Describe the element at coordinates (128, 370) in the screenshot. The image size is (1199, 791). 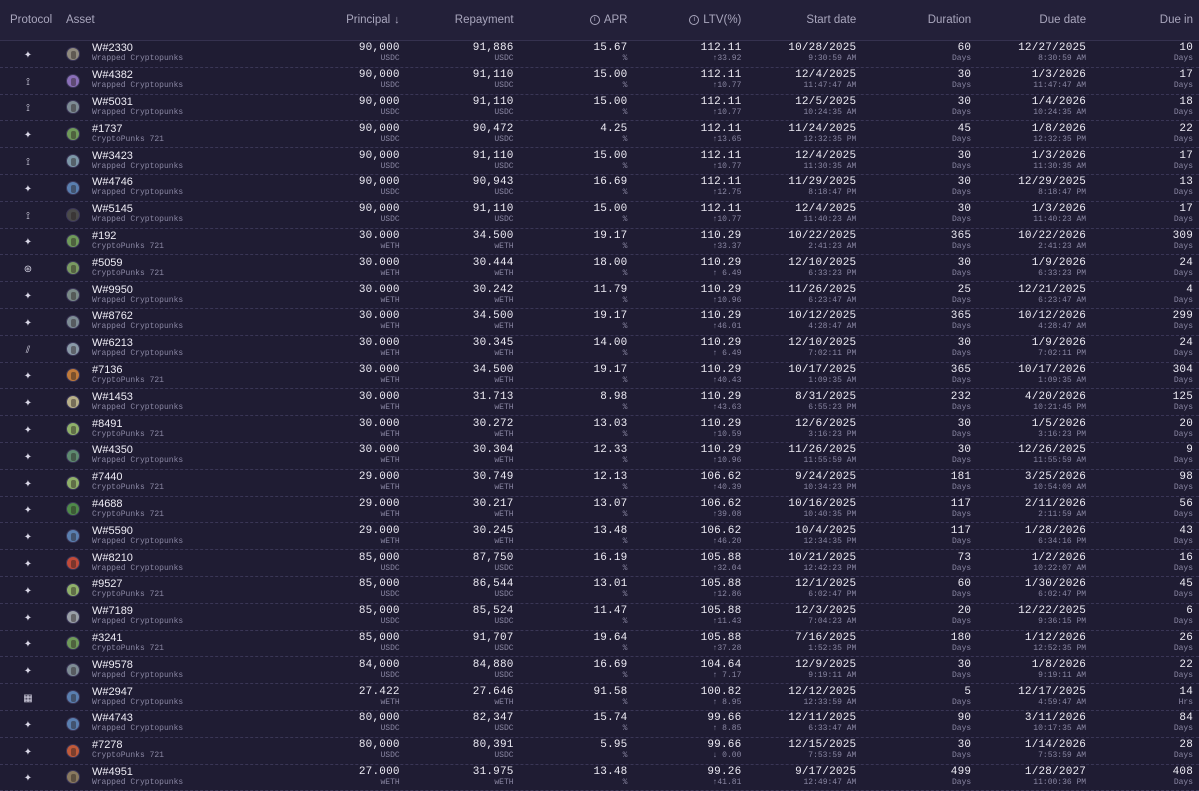
I see `asset-name: #7136` at that location.